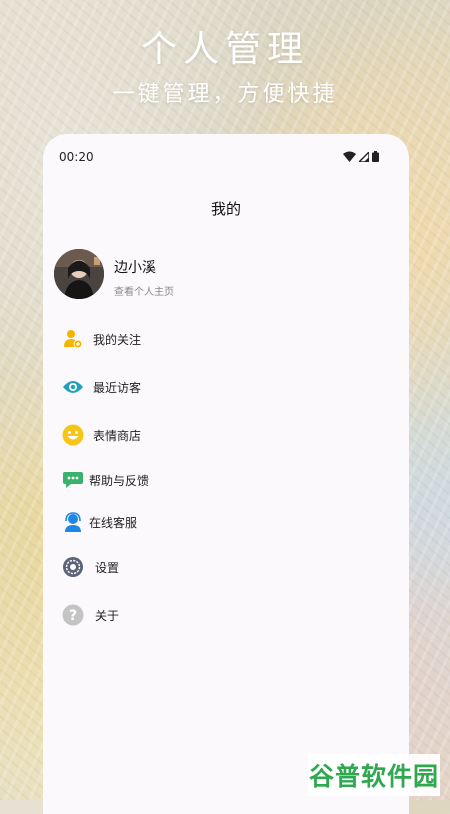  I want to click on watermark-logo: 谷普软件园, so click(374, 775).